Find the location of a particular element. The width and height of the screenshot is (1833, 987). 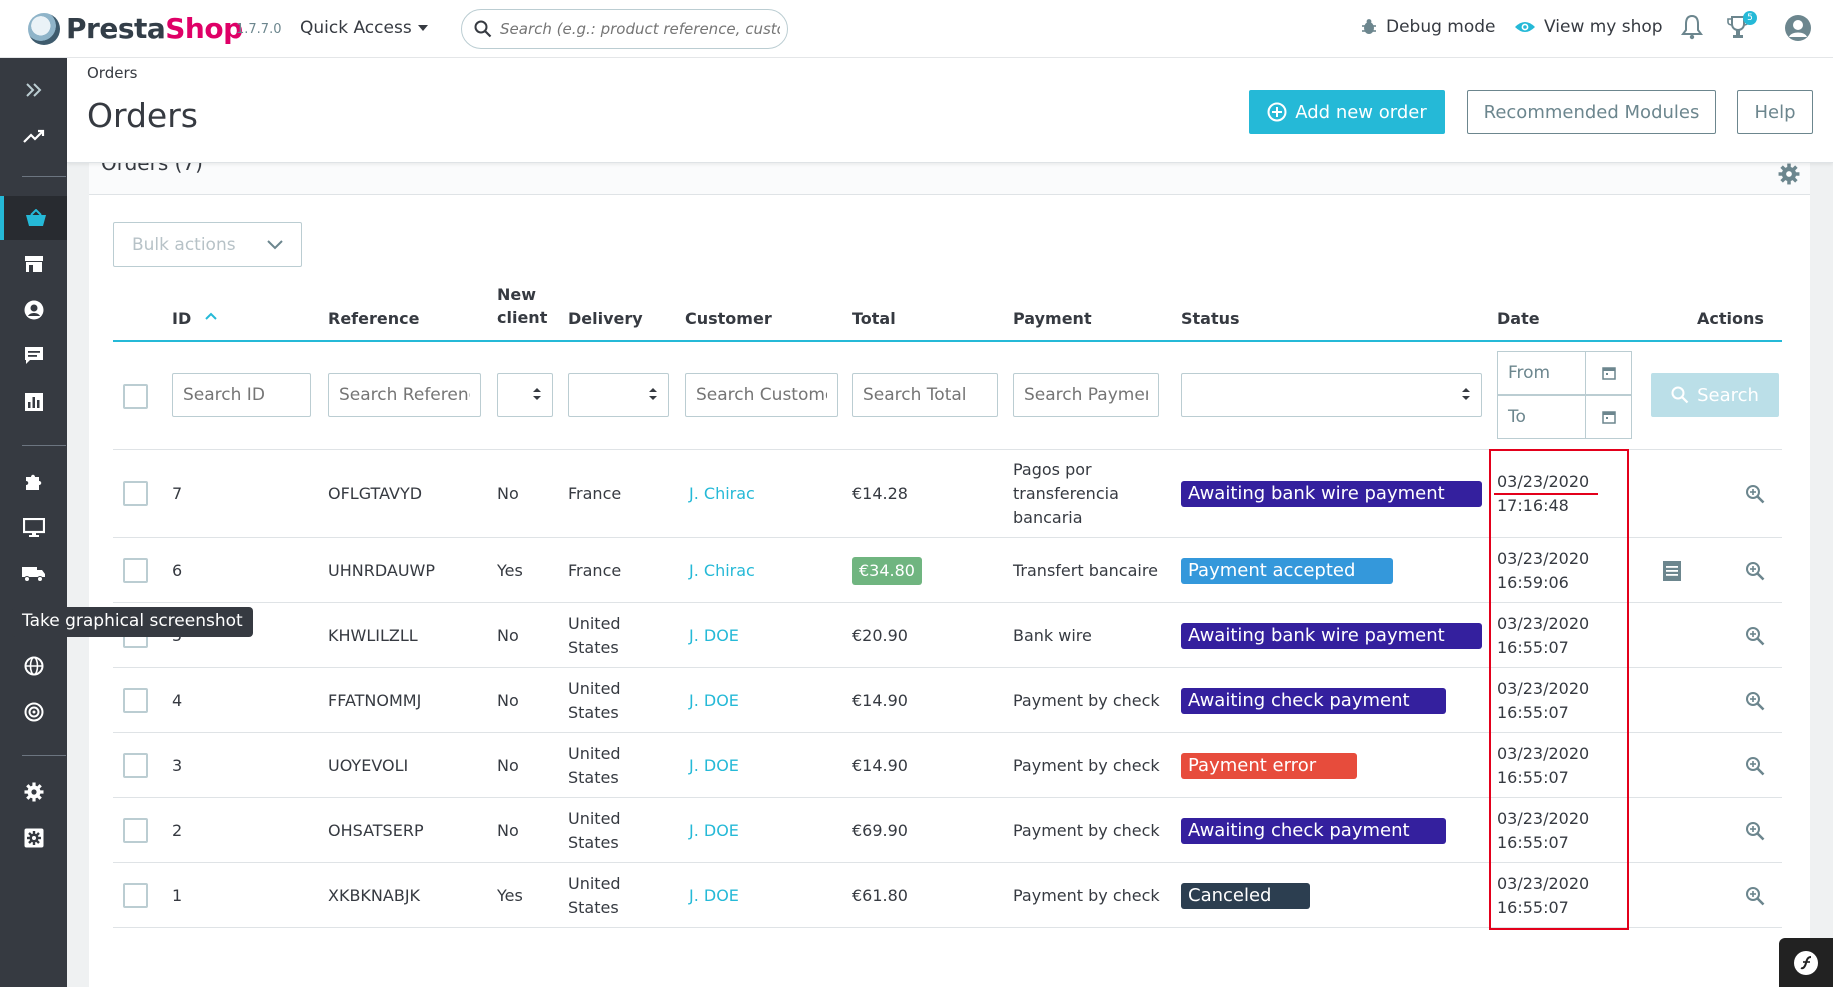

sidebar-expand-icon is located at coordinates (33, 90).